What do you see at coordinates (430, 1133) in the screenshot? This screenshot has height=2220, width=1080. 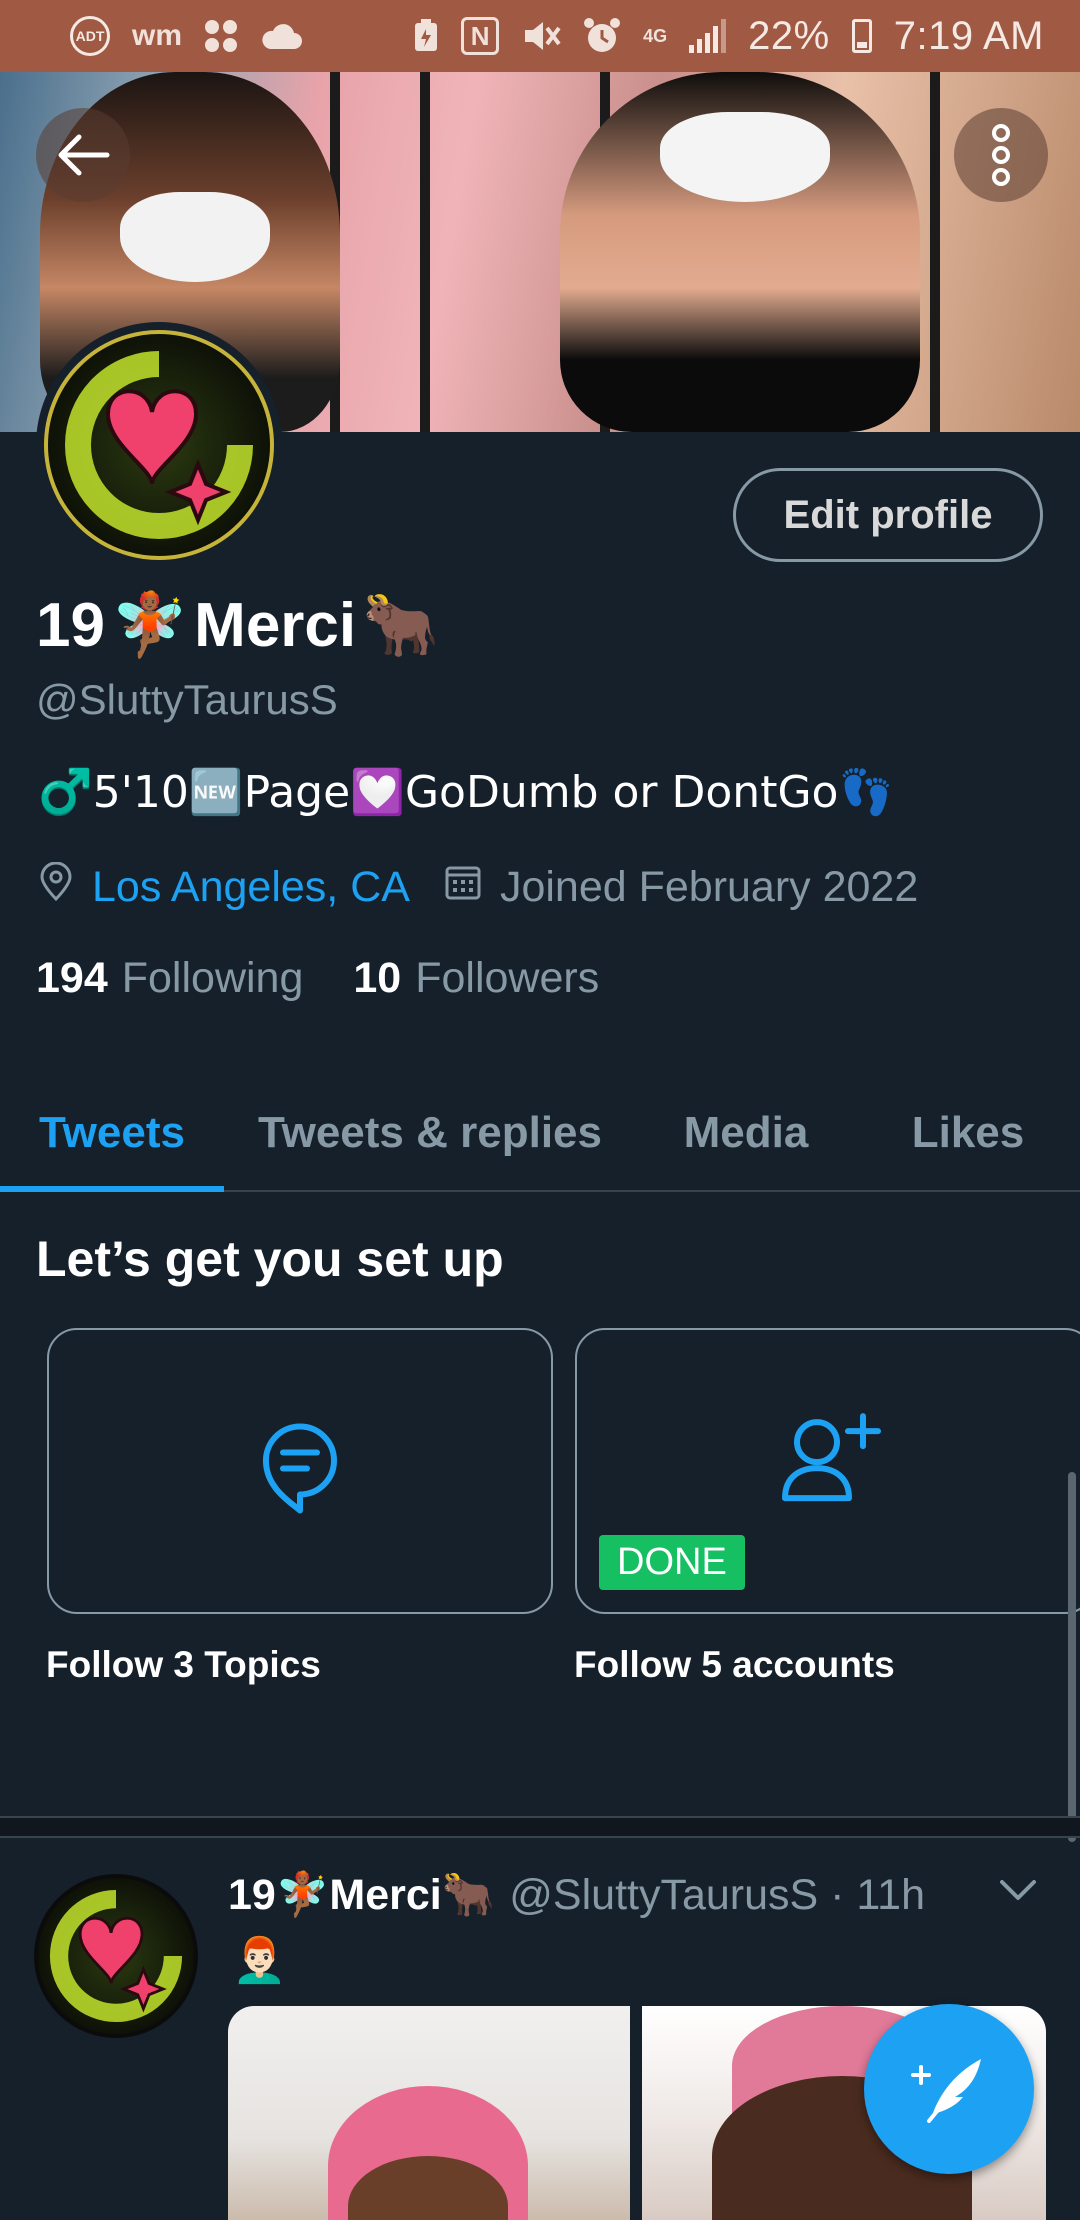 I see `tab-tweets-replies: Tweets & replies` at bounding box center [430, 1133].